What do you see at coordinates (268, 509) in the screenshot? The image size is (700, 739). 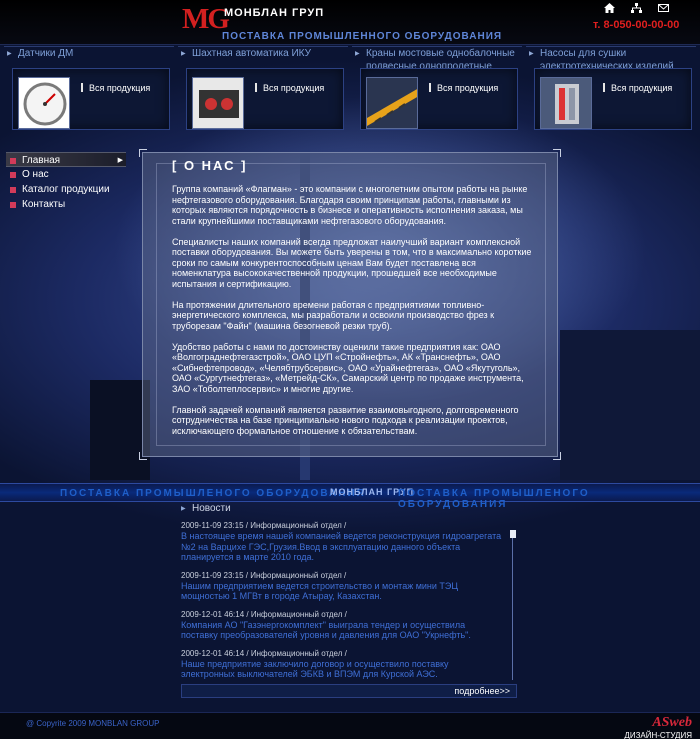 I see `news-title: Новости` at bounding box center [268, 509].